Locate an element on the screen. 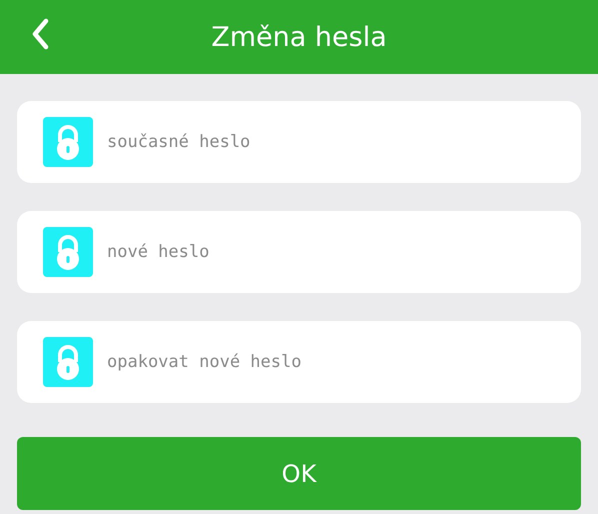 This screenshot has width=598, height=514. password-field: současné heslo is located at coordinates (344, 142).